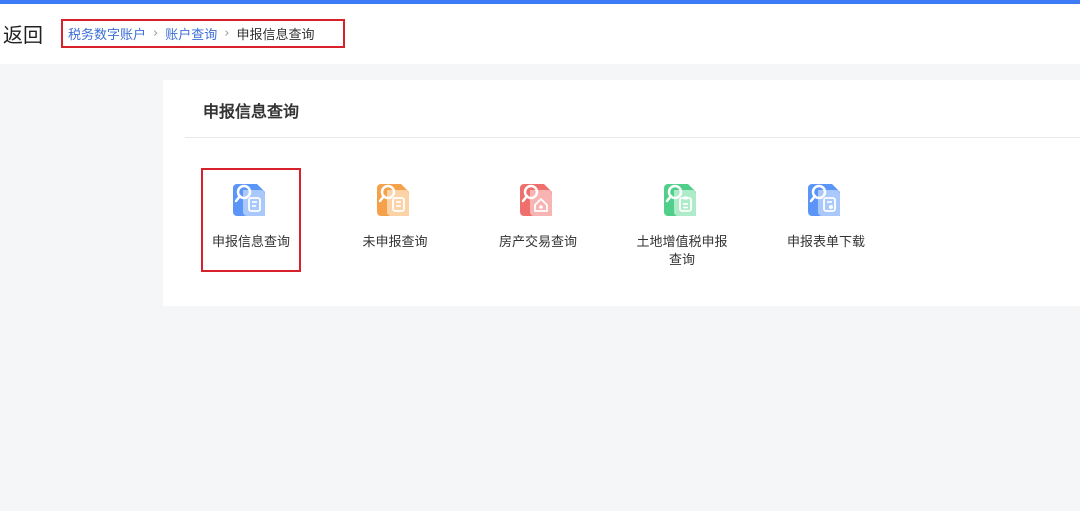 This screenshot has height=511, width=1080. I want to click on tile-form-download: 申报表单下载, so click(826, 211).